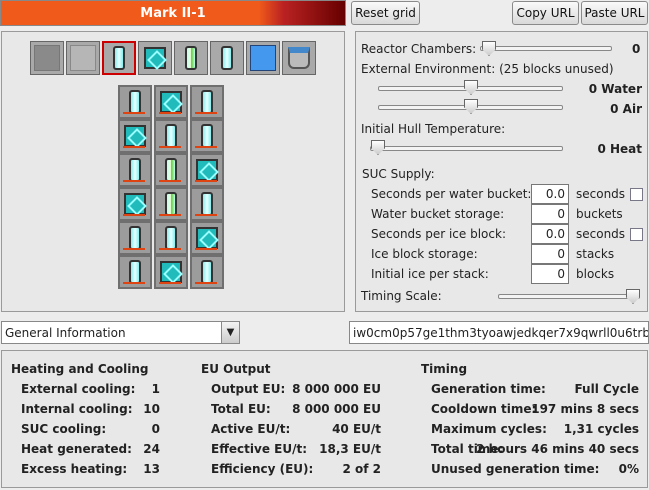 This screenshot has width=649, height=490. I want to click on info-row-label: Efficiency (EU):, so click(262, 469).